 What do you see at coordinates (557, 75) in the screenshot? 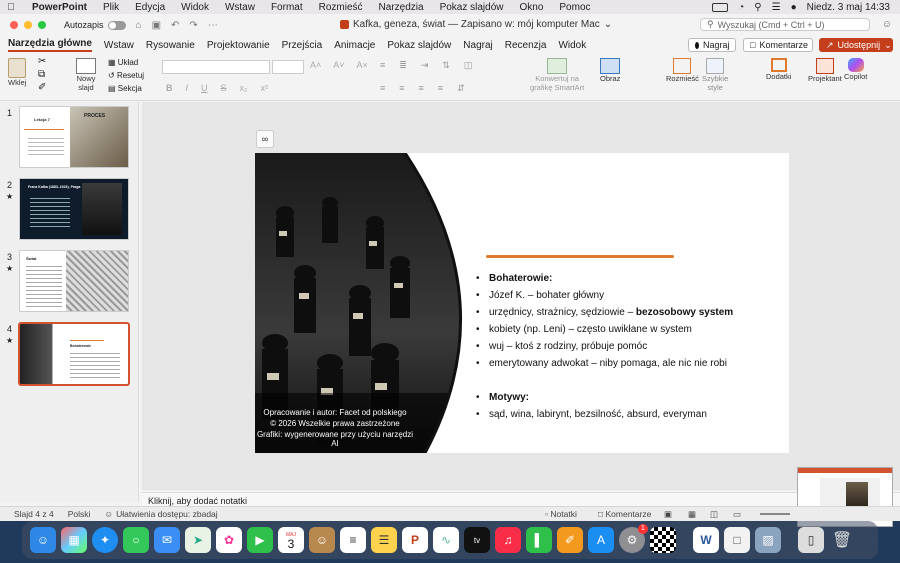
I see `convert-smartart-button: Konwertuj na grafikę SmartArt` at bounding box center [557, 75].